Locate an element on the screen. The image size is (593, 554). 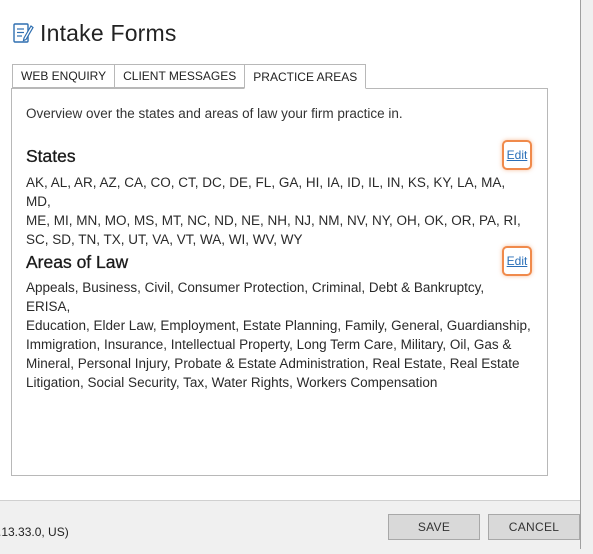
states-heading: States is located at coordinates (51, 156).